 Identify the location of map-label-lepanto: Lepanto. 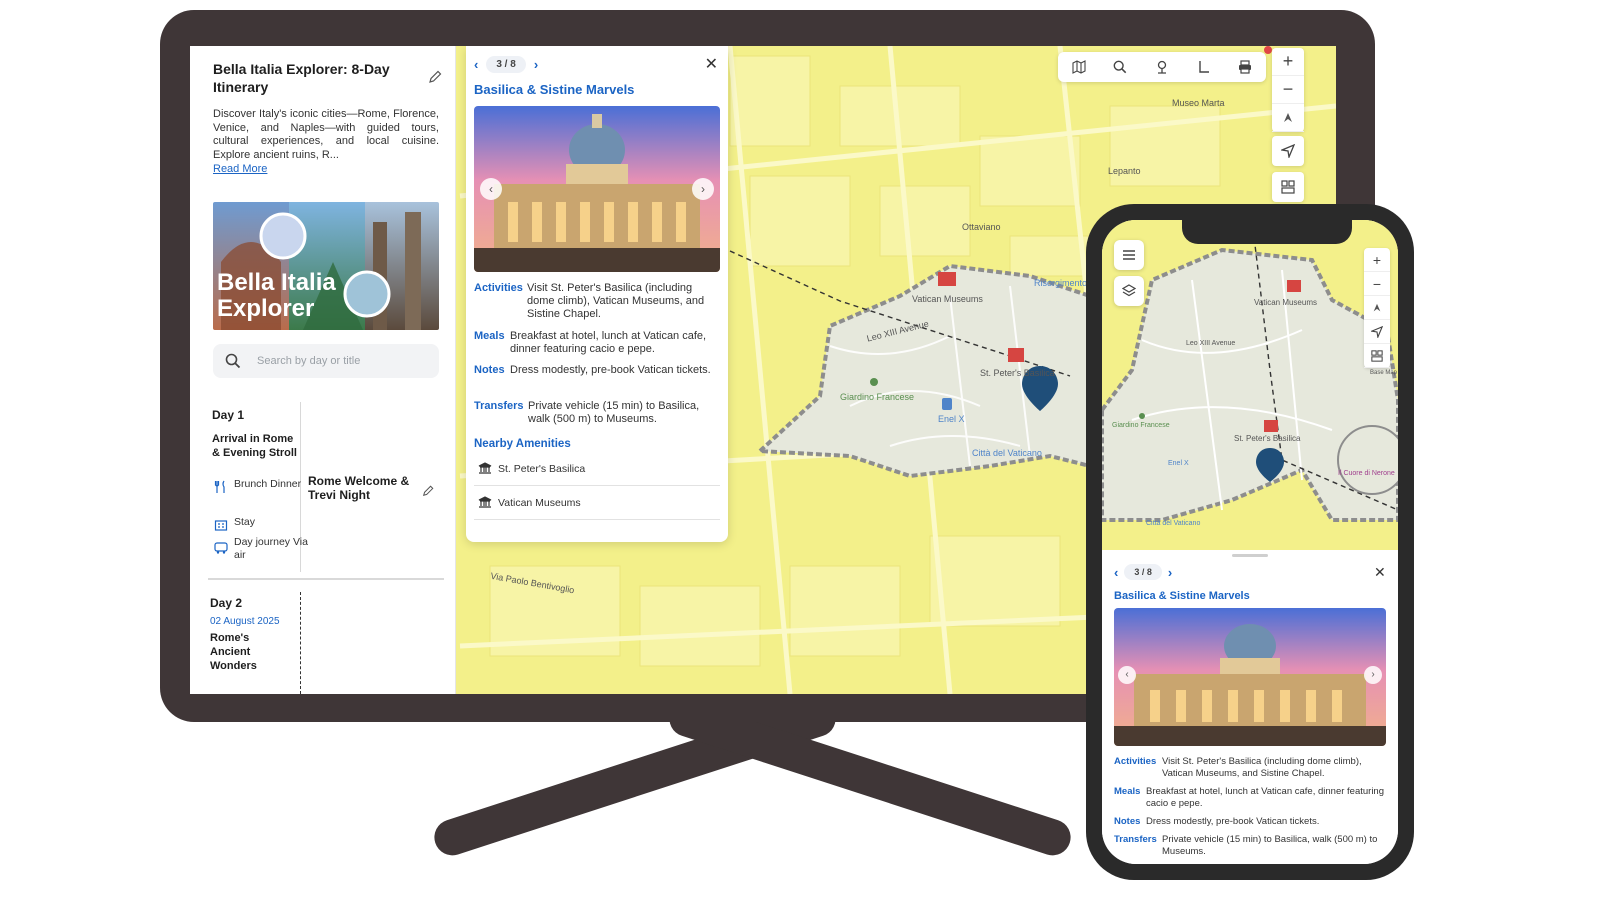
(1124, 171).